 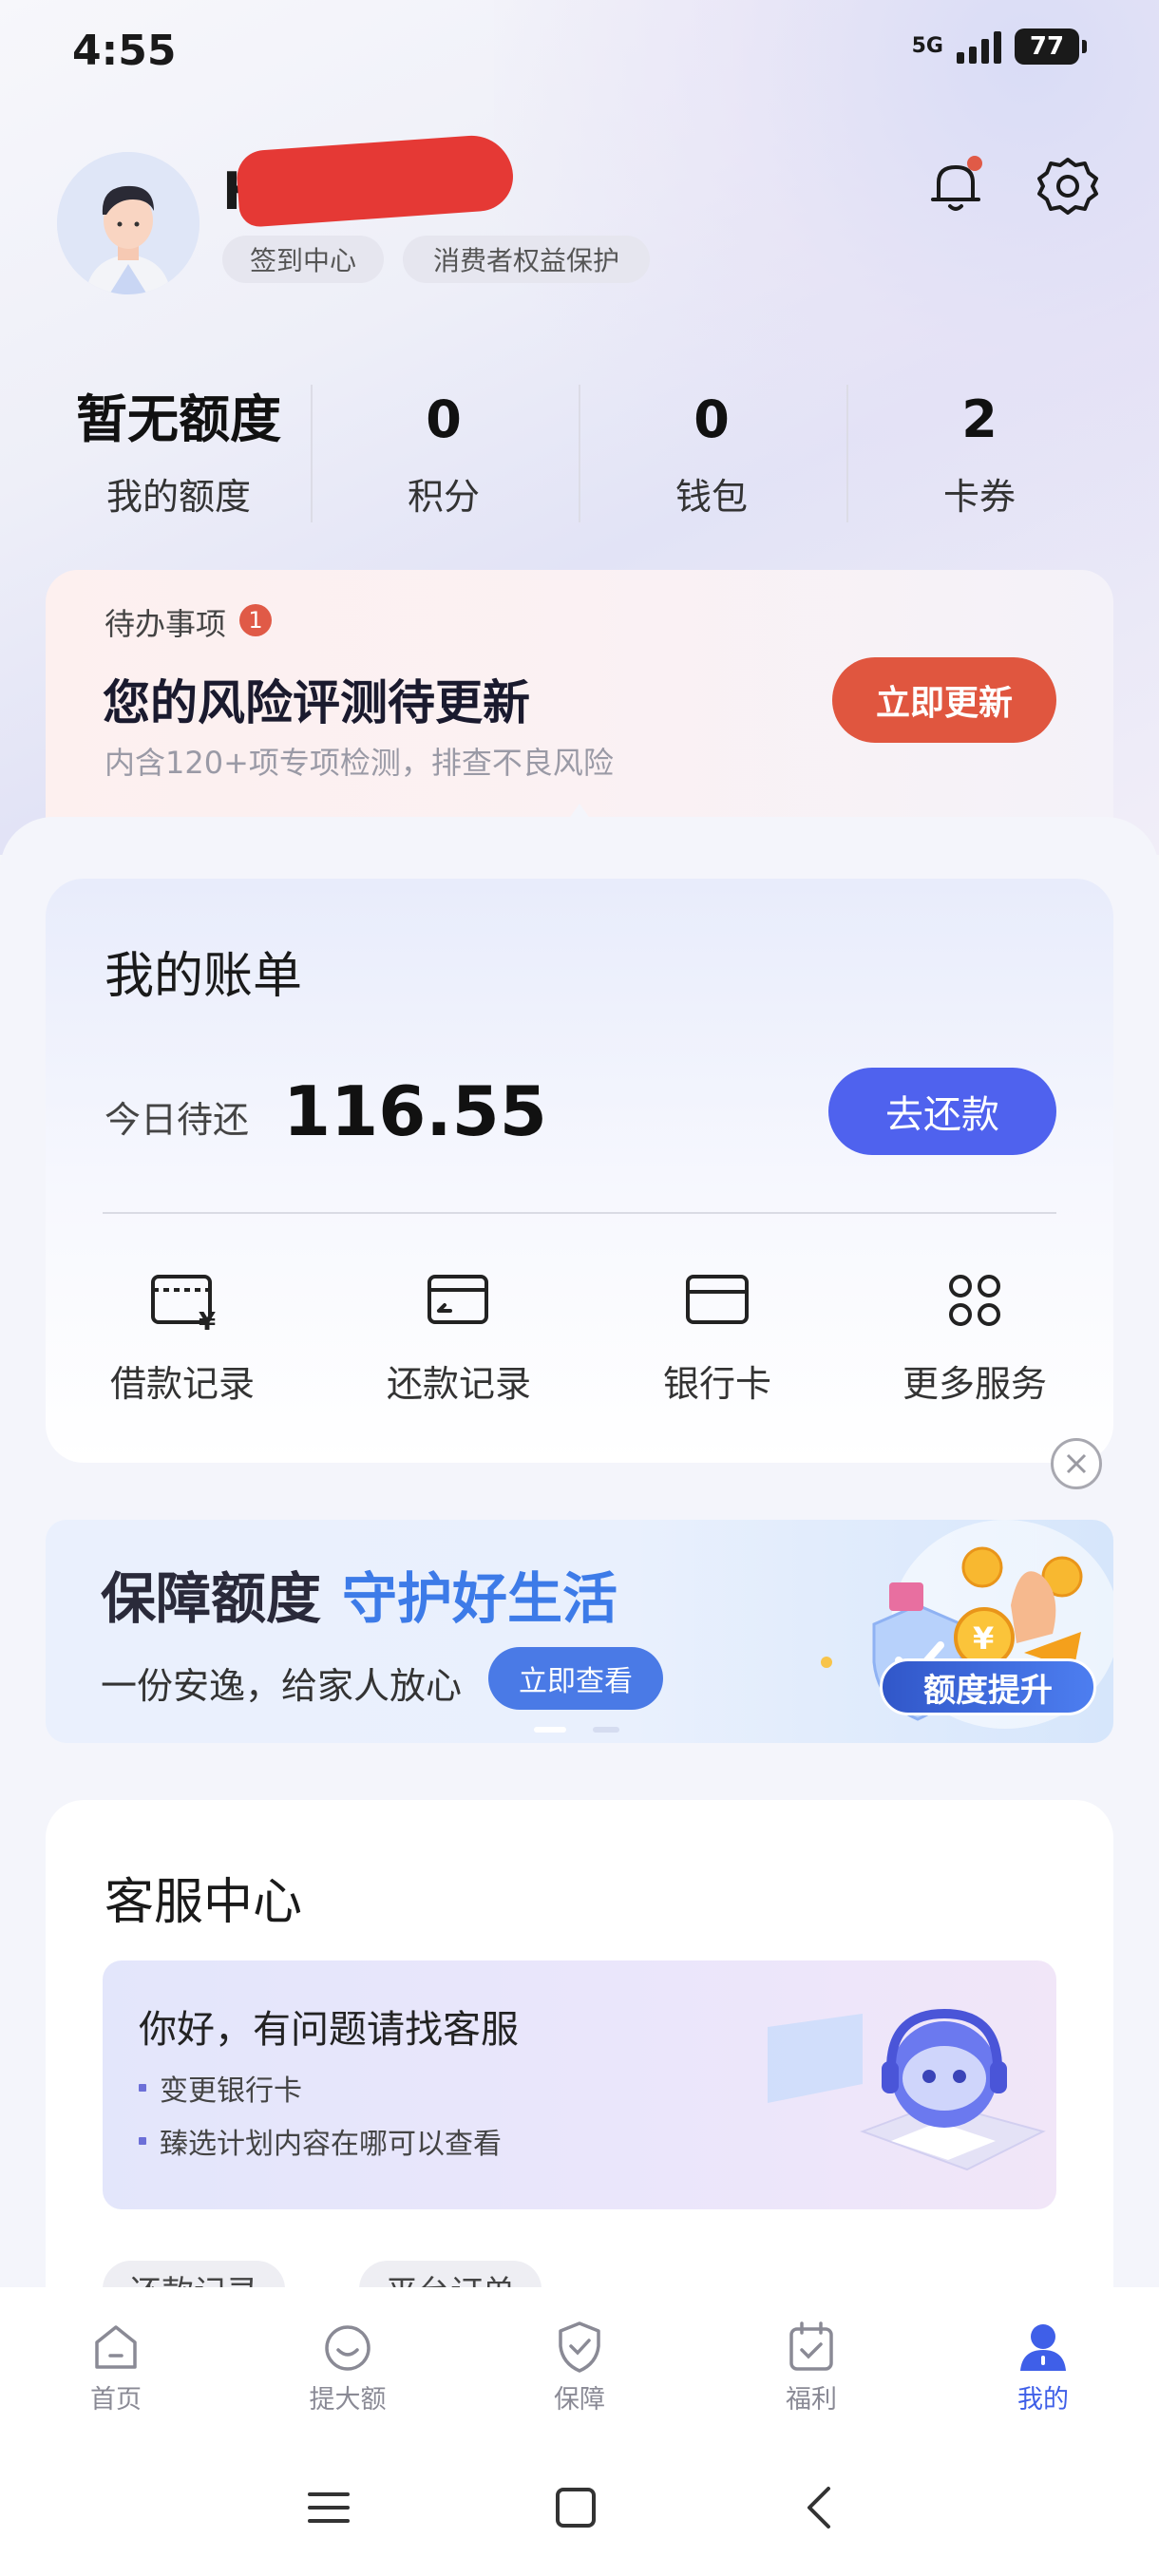 What do you see at coordinates (255, 620) in the screenshot?
I see `todo-count-badge: 1` at bounding box center [255, 620].